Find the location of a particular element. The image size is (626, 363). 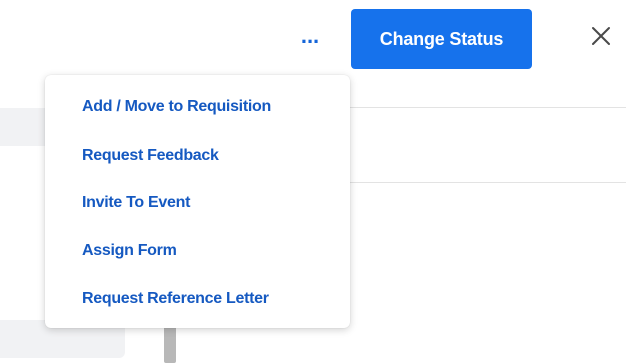

menu-item-request-feedback: Request Feedback is located at coordinates (150, 156).